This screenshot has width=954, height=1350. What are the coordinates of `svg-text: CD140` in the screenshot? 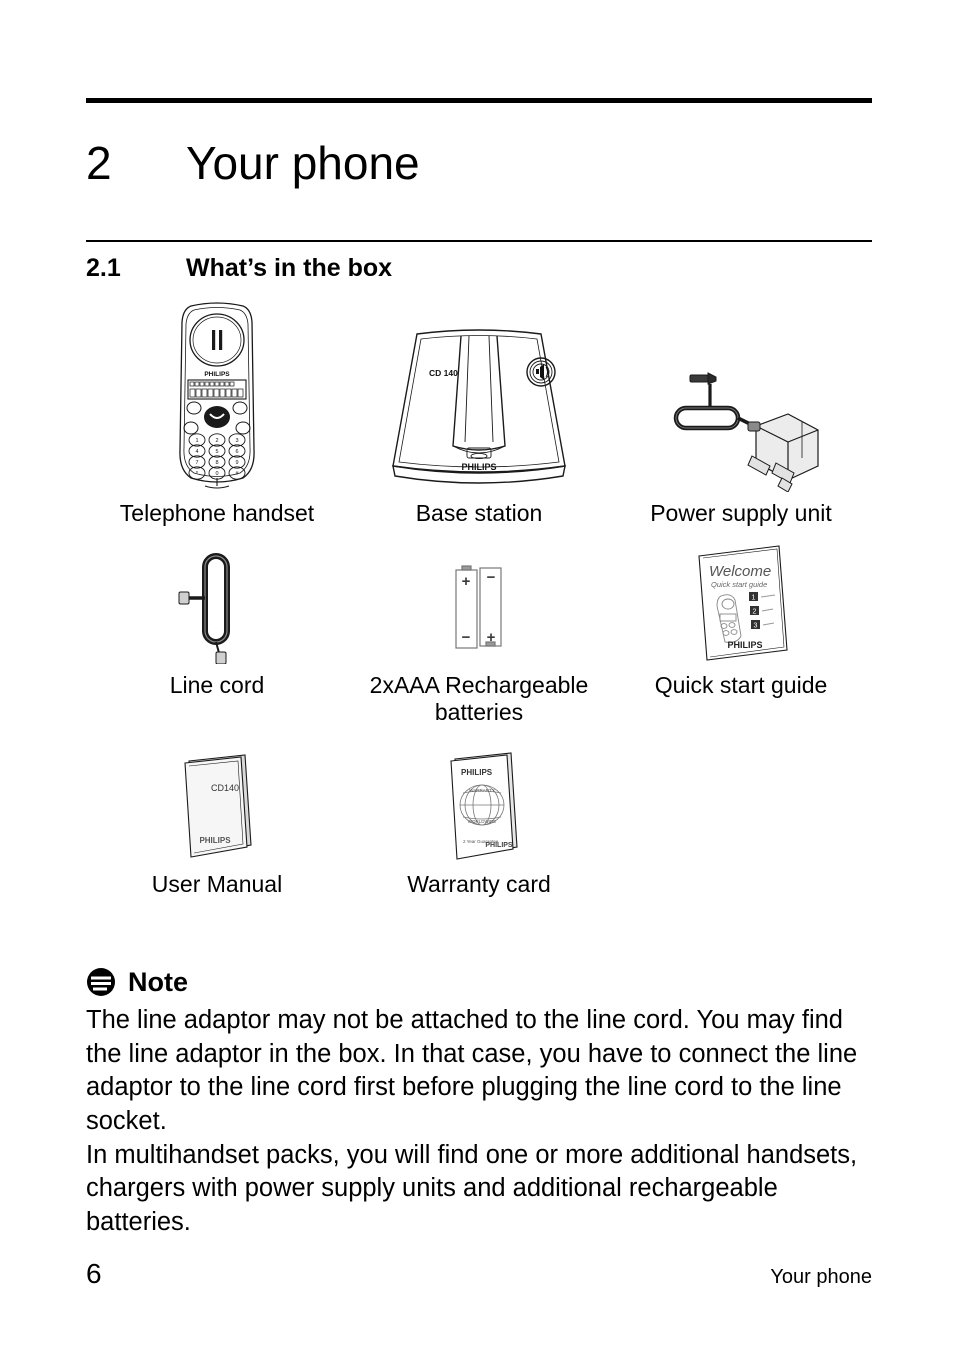 It's located at (225, 788).